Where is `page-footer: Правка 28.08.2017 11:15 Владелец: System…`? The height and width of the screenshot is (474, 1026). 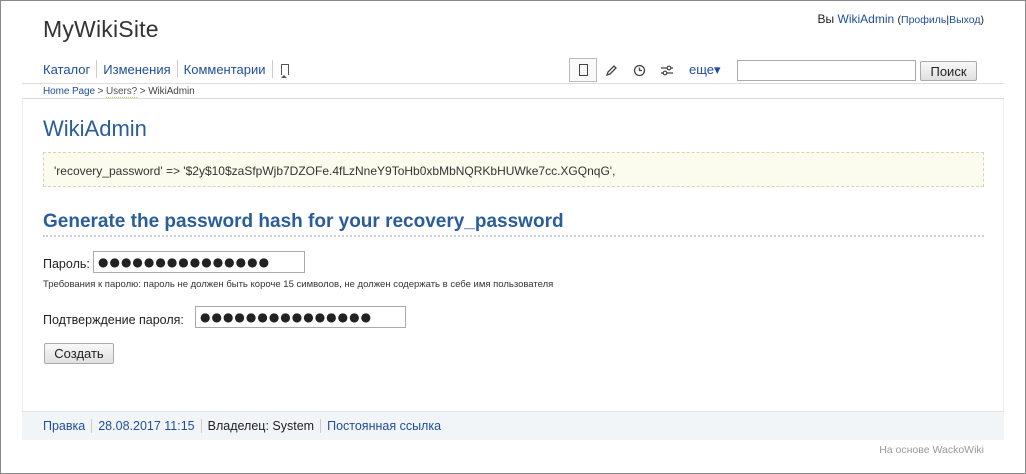
page-footer: Правка 28.08.2017 11:15 Владелец: System… is located at coordinates (513, 425).